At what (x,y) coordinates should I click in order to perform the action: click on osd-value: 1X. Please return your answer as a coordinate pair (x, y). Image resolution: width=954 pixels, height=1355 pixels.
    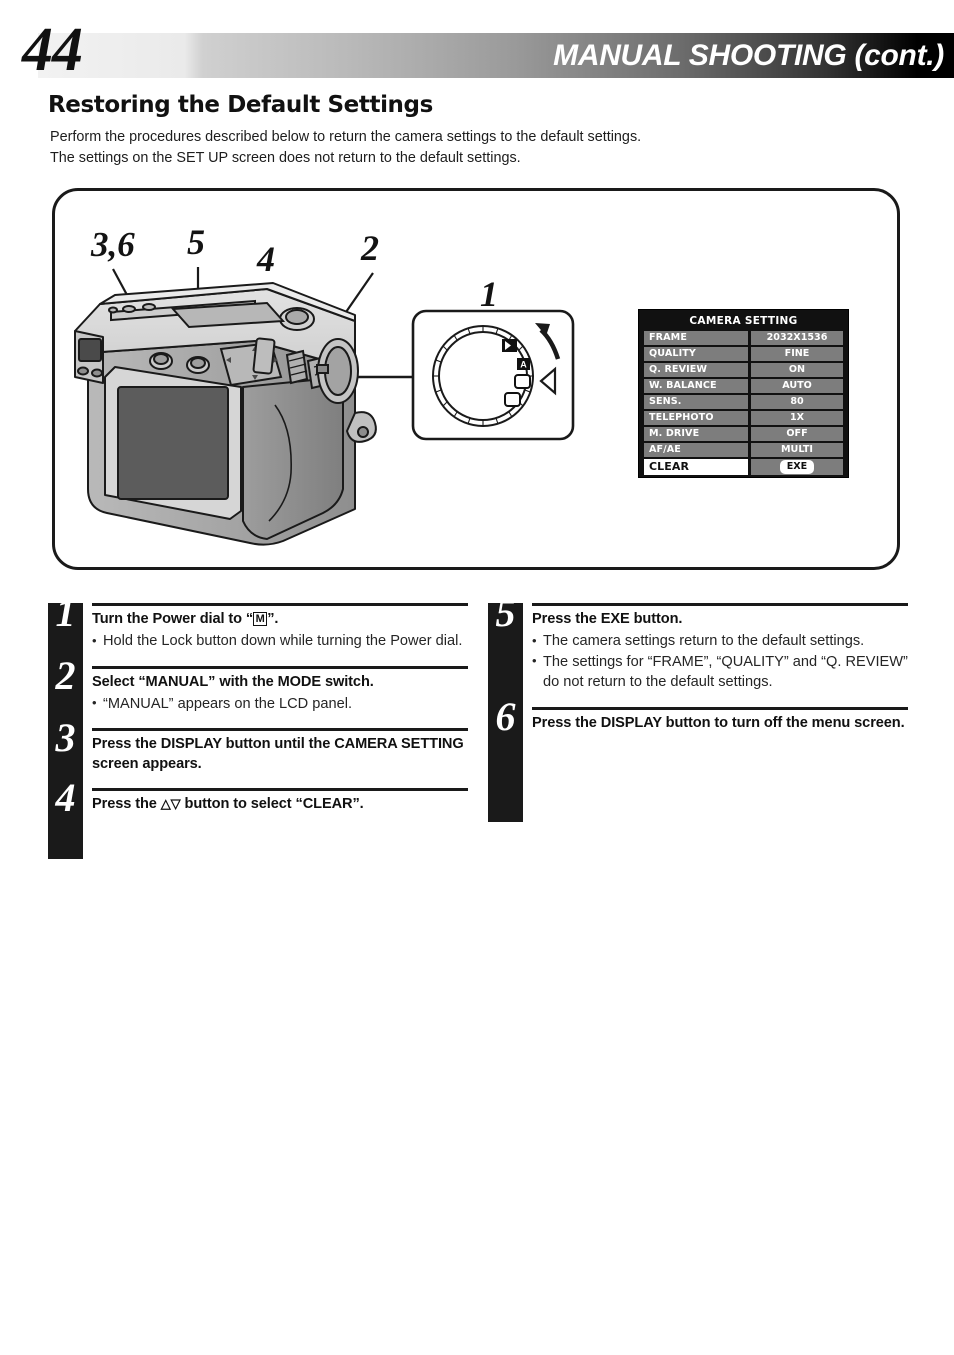
    Looking at the image, I should click on (797, 418).